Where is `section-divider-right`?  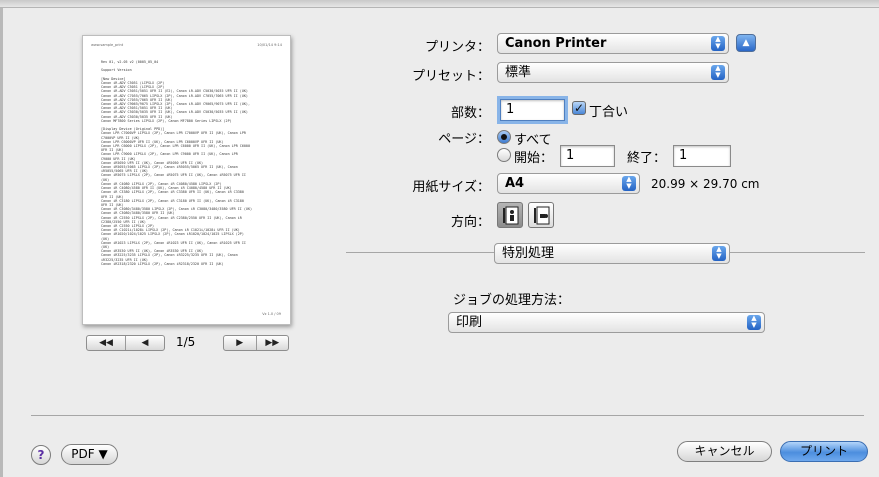 section-divider-right is located at coordinates (797, 252).